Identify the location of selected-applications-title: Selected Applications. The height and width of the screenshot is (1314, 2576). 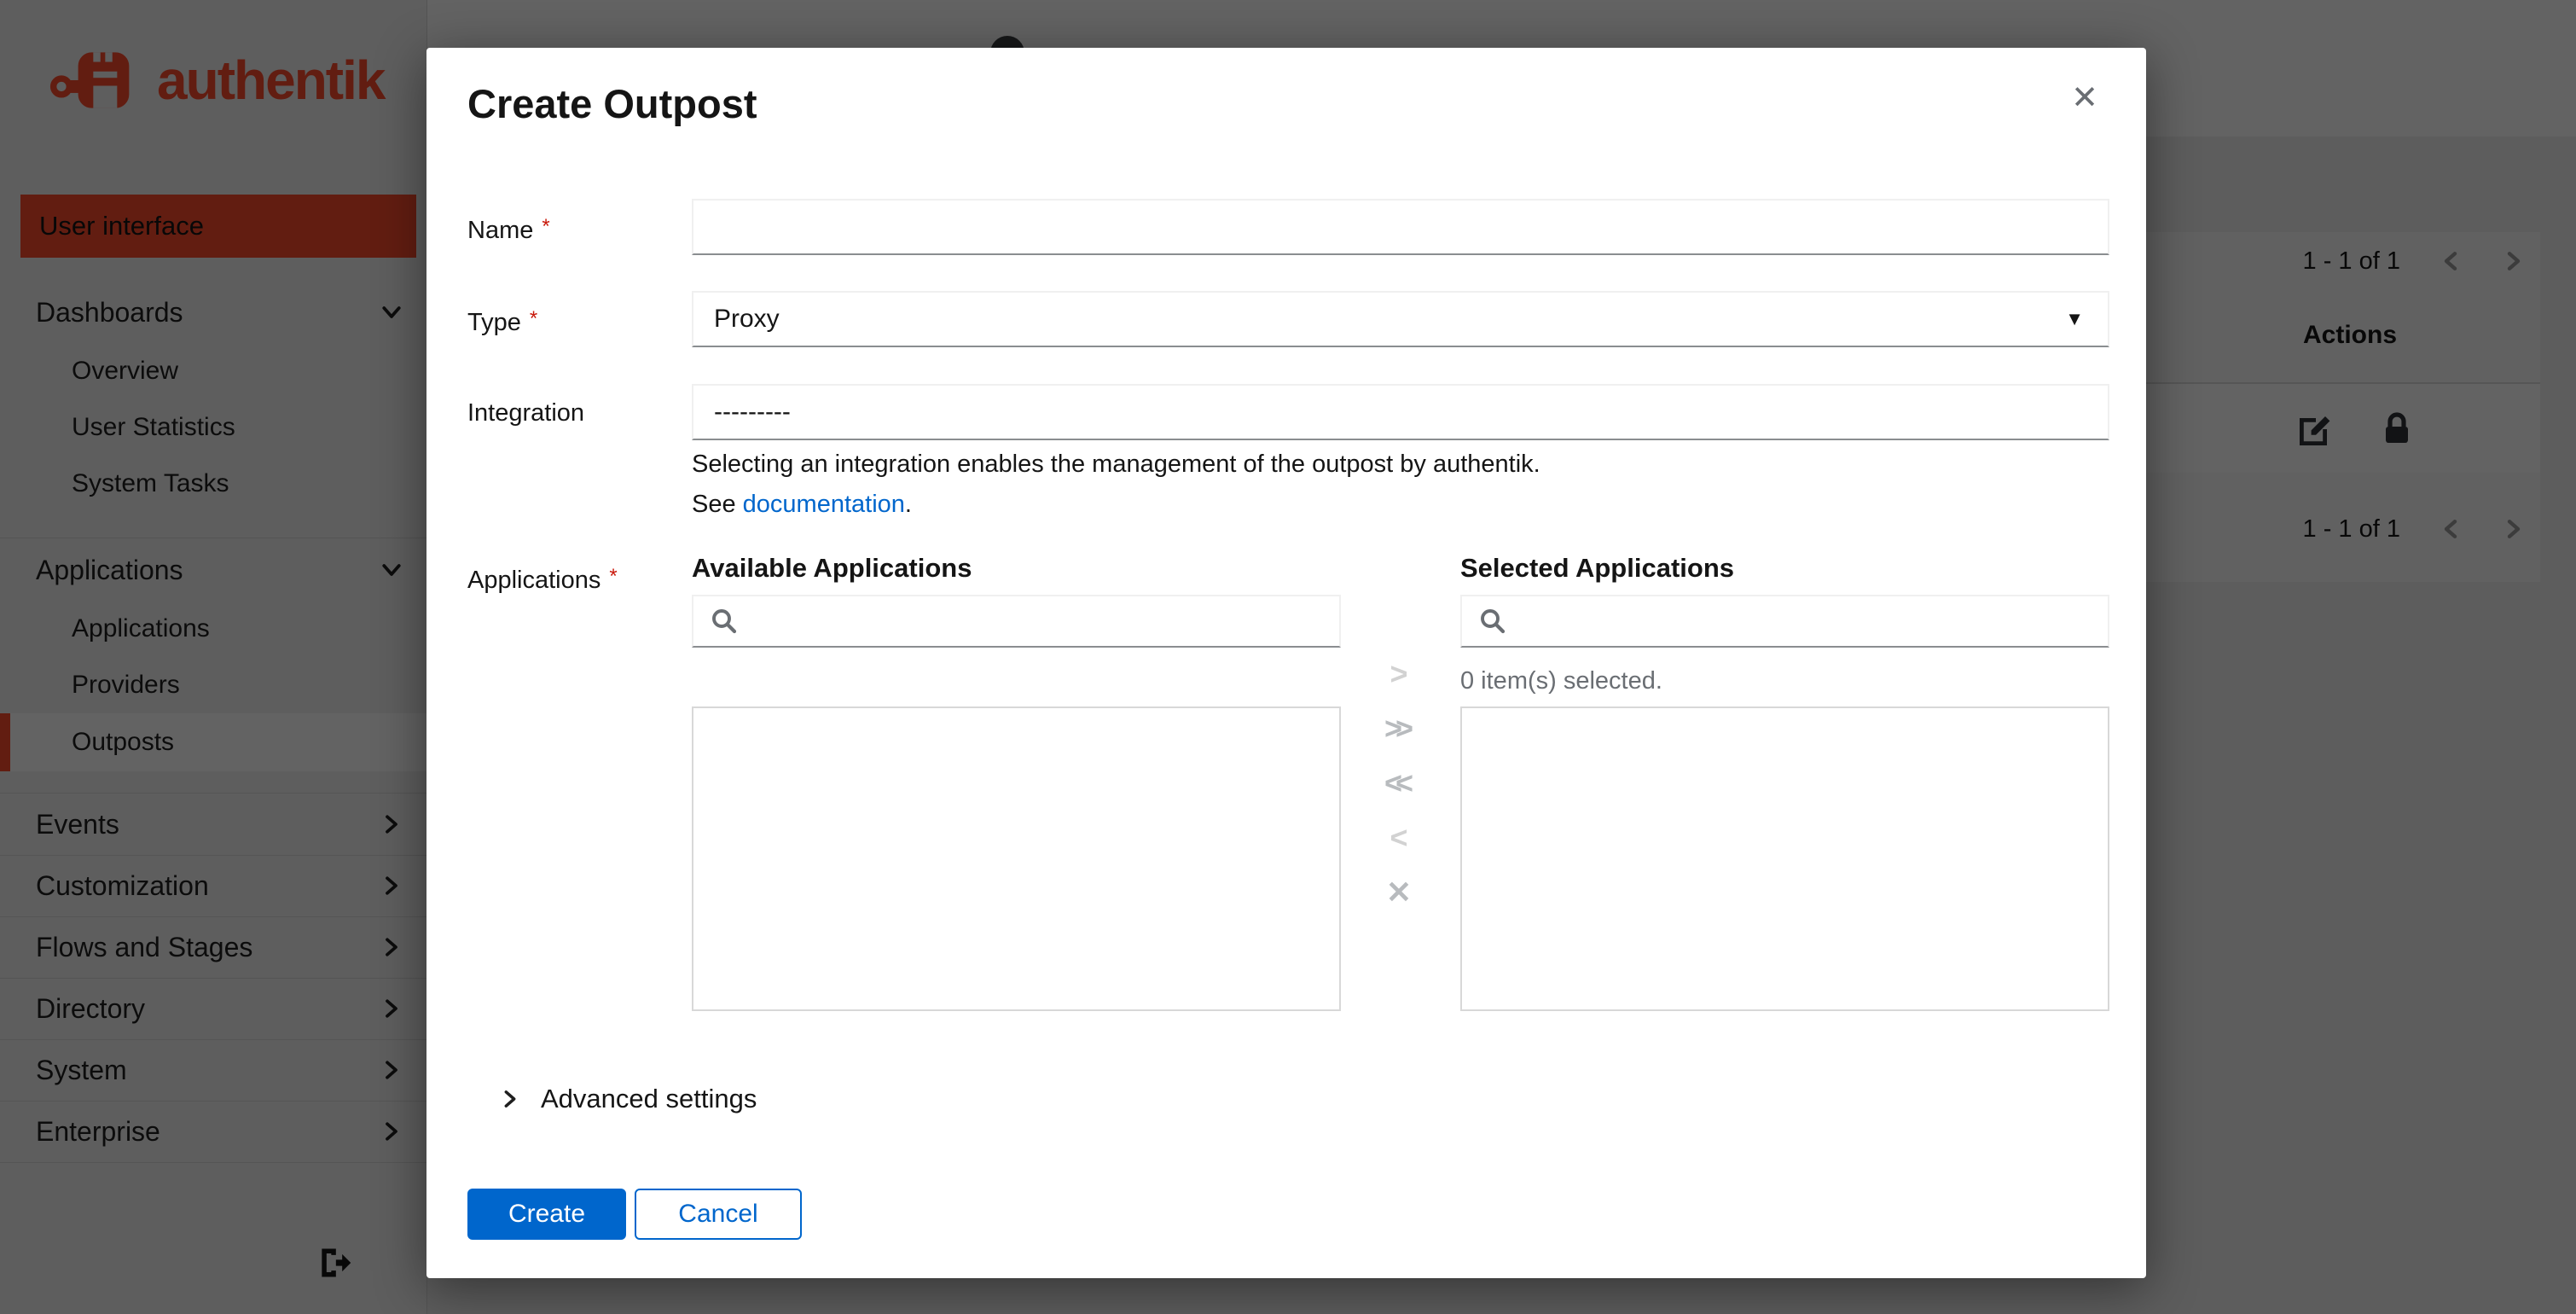
(1597, 568).